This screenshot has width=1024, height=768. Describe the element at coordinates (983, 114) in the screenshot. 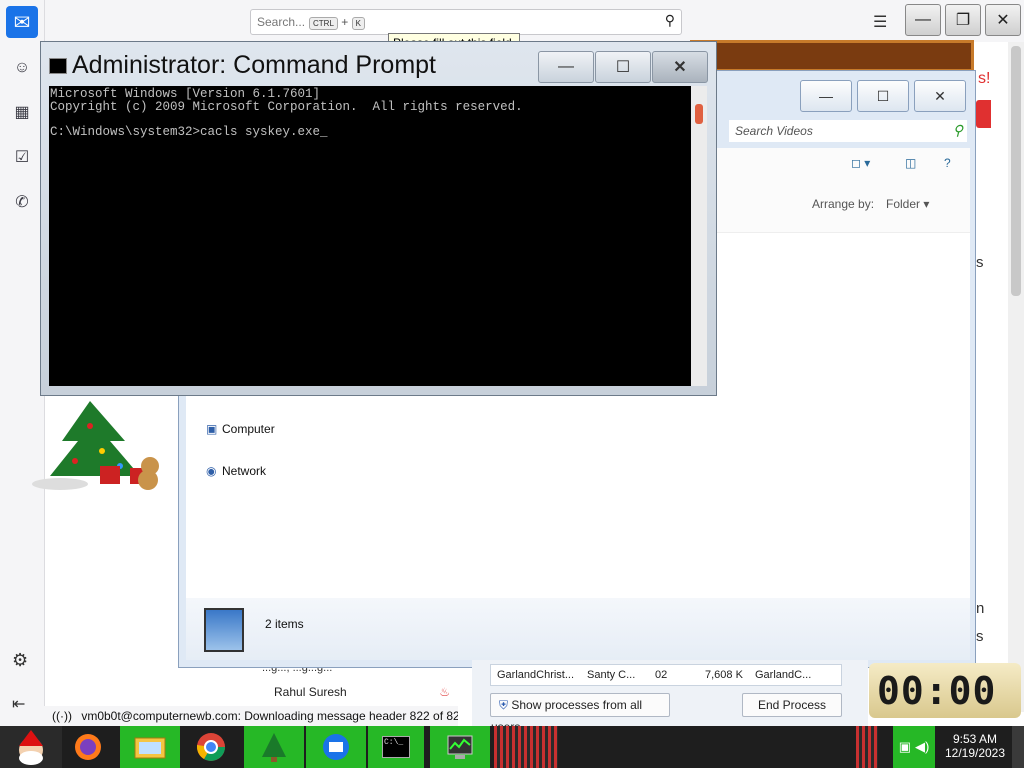

I see `page-red-button` at that location.